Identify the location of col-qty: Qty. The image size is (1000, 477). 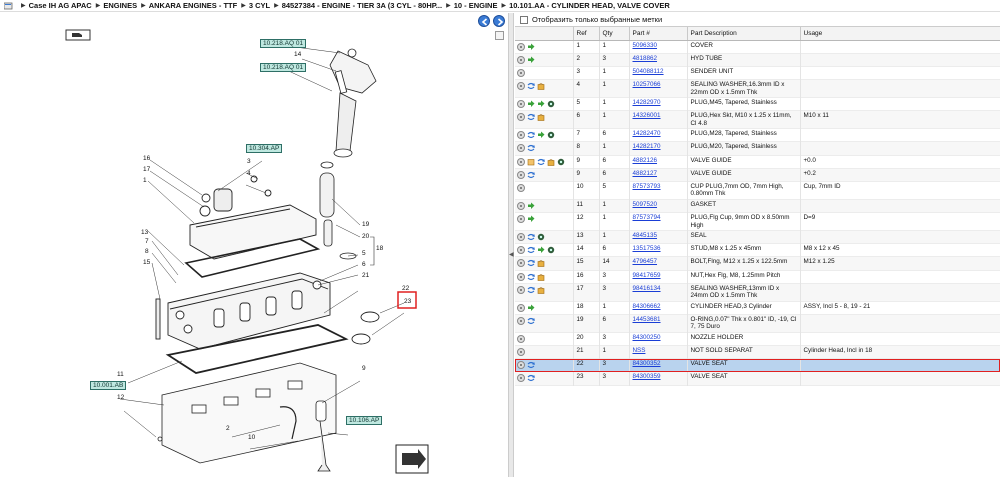
(614, 34).